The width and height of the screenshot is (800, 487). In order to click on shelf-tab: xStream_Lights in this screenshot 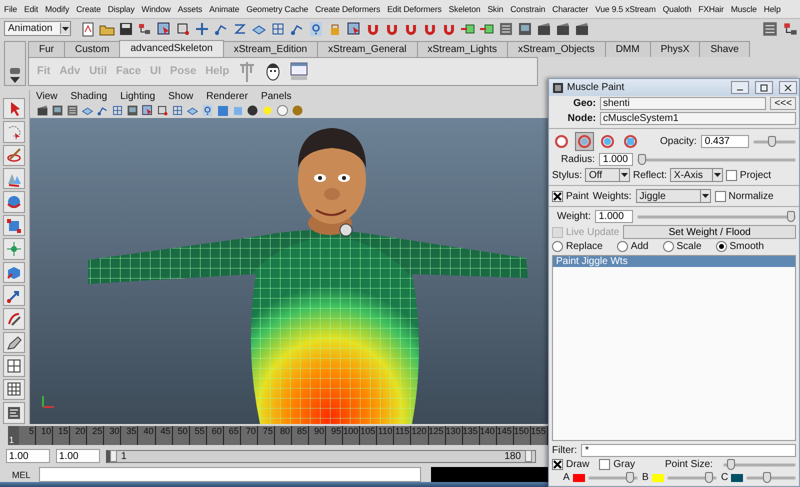, I will do `click(462, 48)`.